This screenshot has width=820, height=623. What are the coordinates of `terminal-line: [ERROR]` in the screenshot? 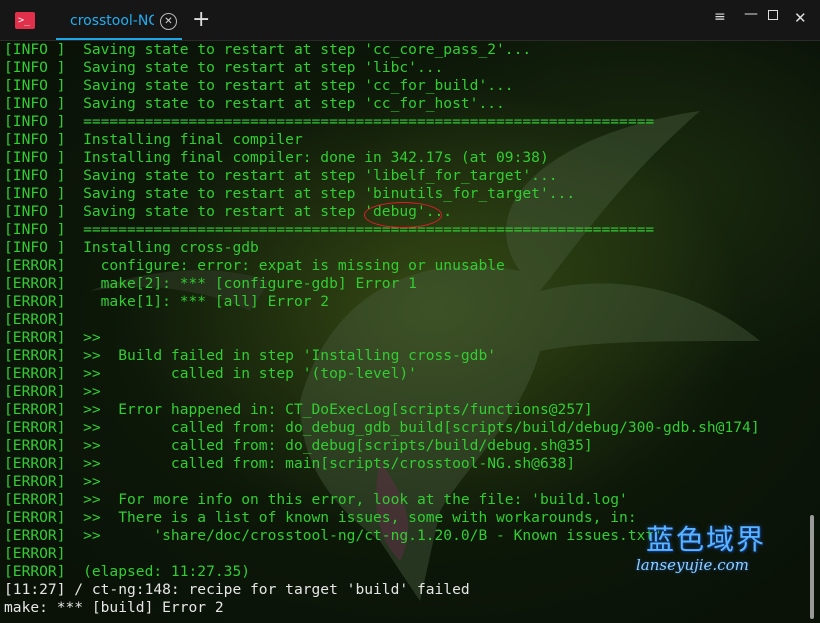 It's located at (35, 319).